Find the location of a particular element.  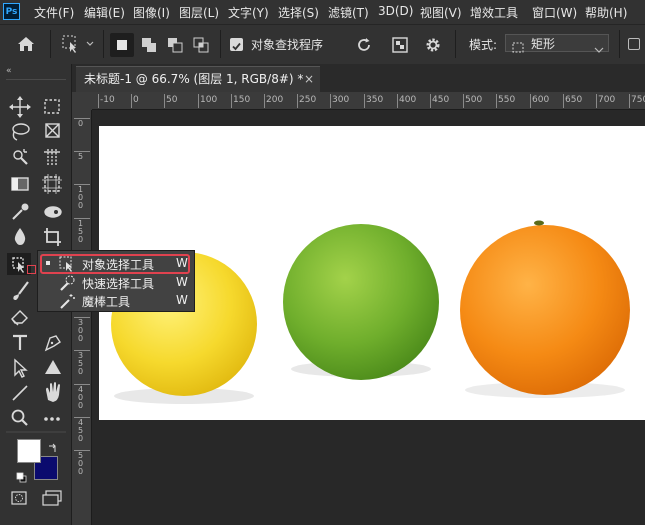

flyout-item-label: 魔棒工具 is located at coordinates (106, 302).